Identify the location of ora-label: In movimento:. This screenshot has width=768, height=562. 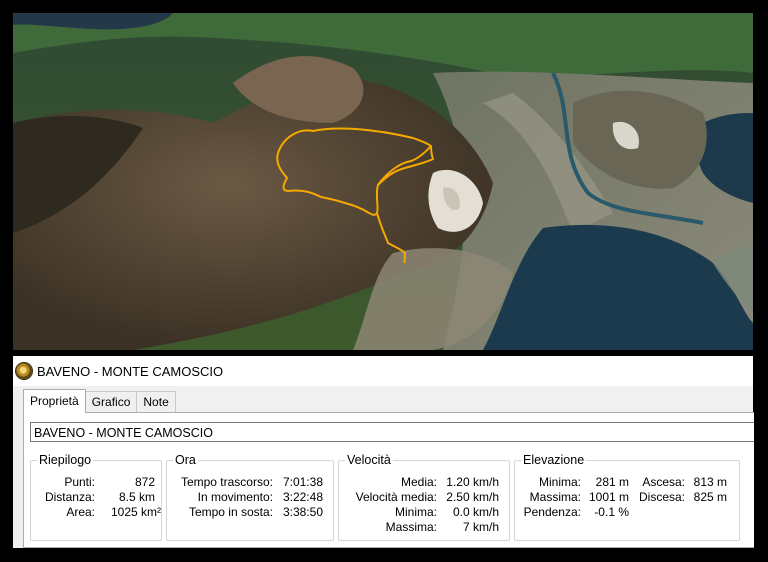
(235, 497).